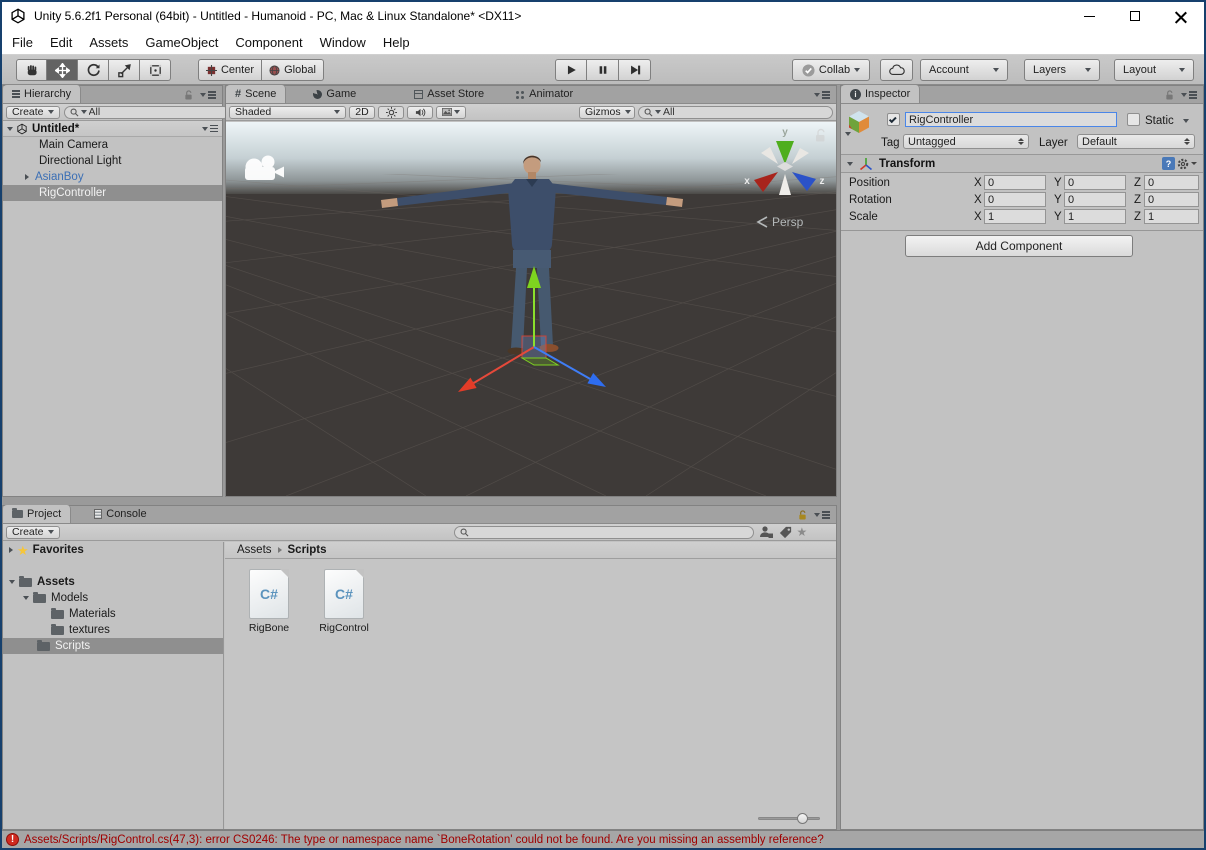 The height and width of the screenshot is (850, 1206). Describe the element at coordinates (1154, 70) in the screenshot. I see `layout-dropdown: Layout` at that location.